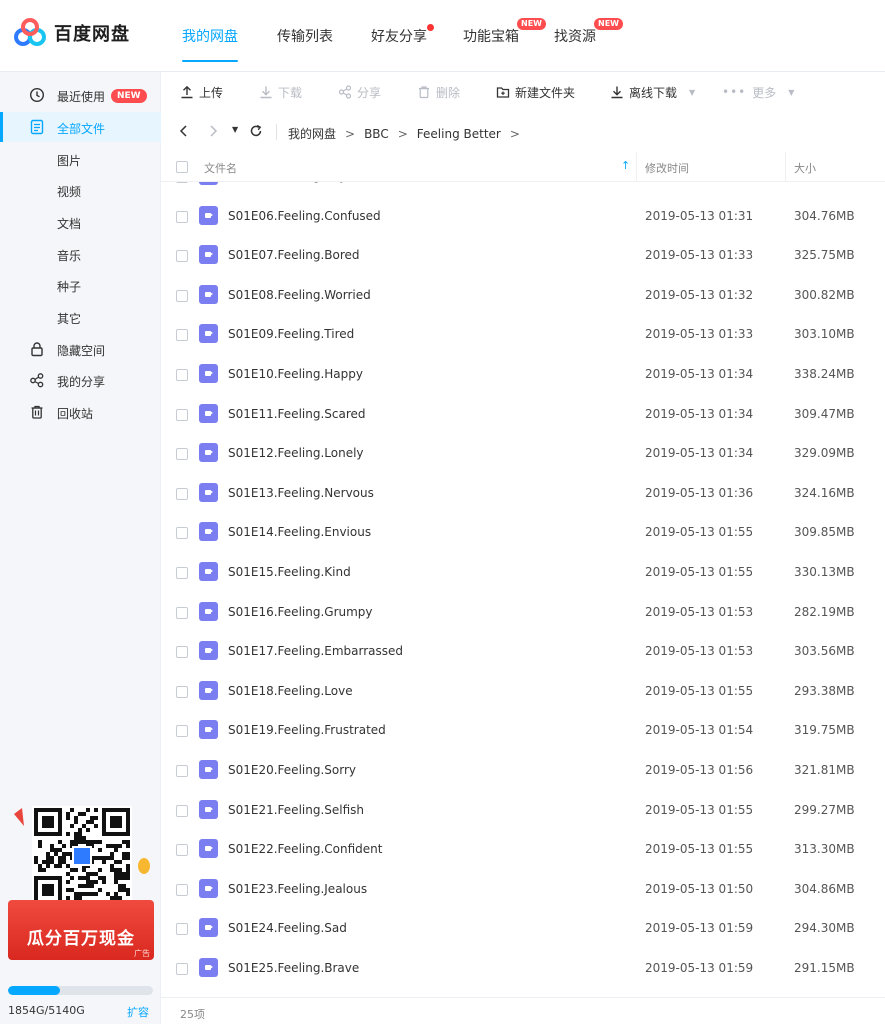  I want to click on expand-storage-link: 扩容, so click(138, 1012).